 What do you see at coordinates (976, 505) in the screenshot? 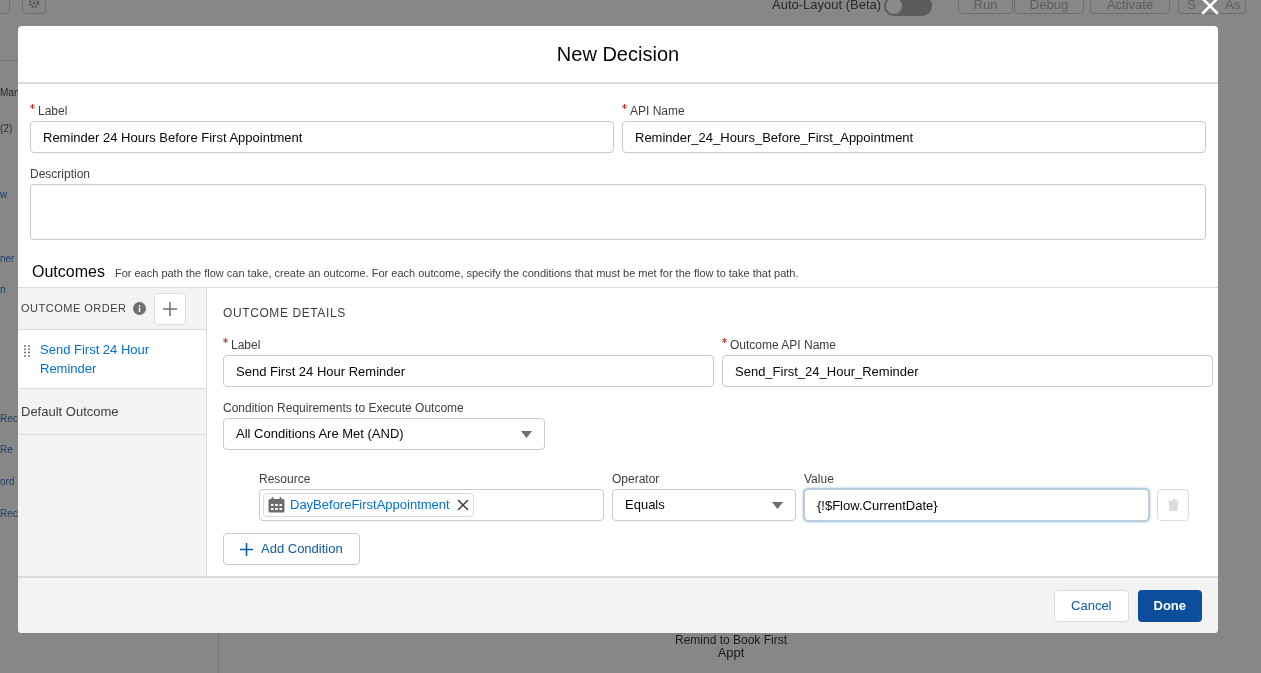
I see `value-field: {!$Flow.CurrentDate}` at bounding box center [976, 505].